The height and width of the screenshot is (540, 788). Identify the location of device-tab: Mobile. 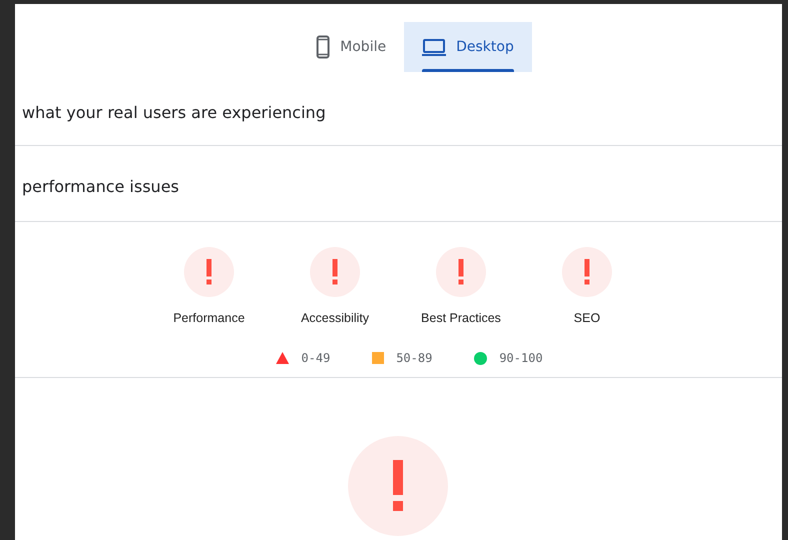
(351, 47).